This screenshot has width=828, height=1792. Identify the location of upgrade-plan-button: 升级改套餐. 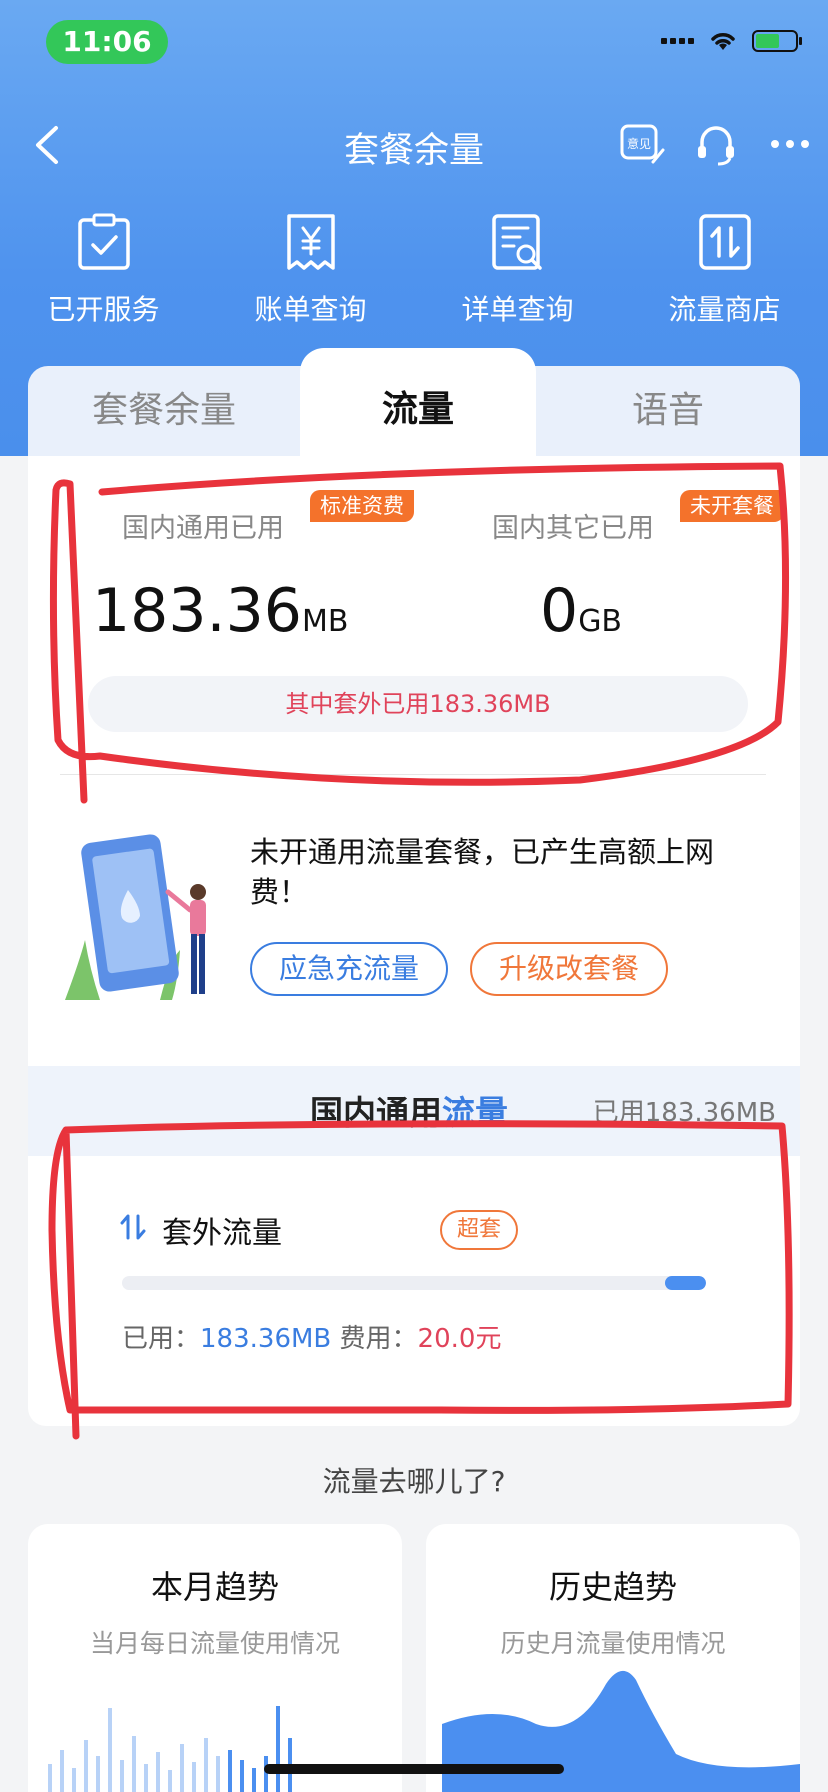
(569, 969).